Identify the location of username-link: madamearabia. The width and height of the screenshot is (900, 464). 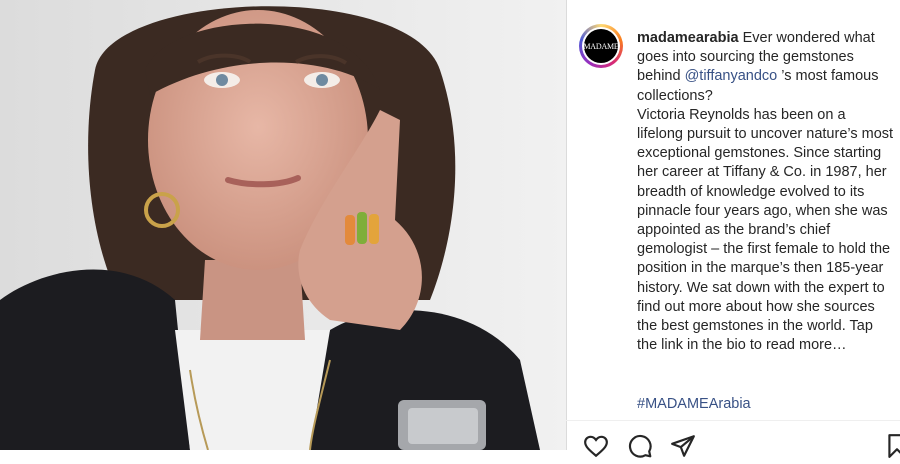
(688, 38).